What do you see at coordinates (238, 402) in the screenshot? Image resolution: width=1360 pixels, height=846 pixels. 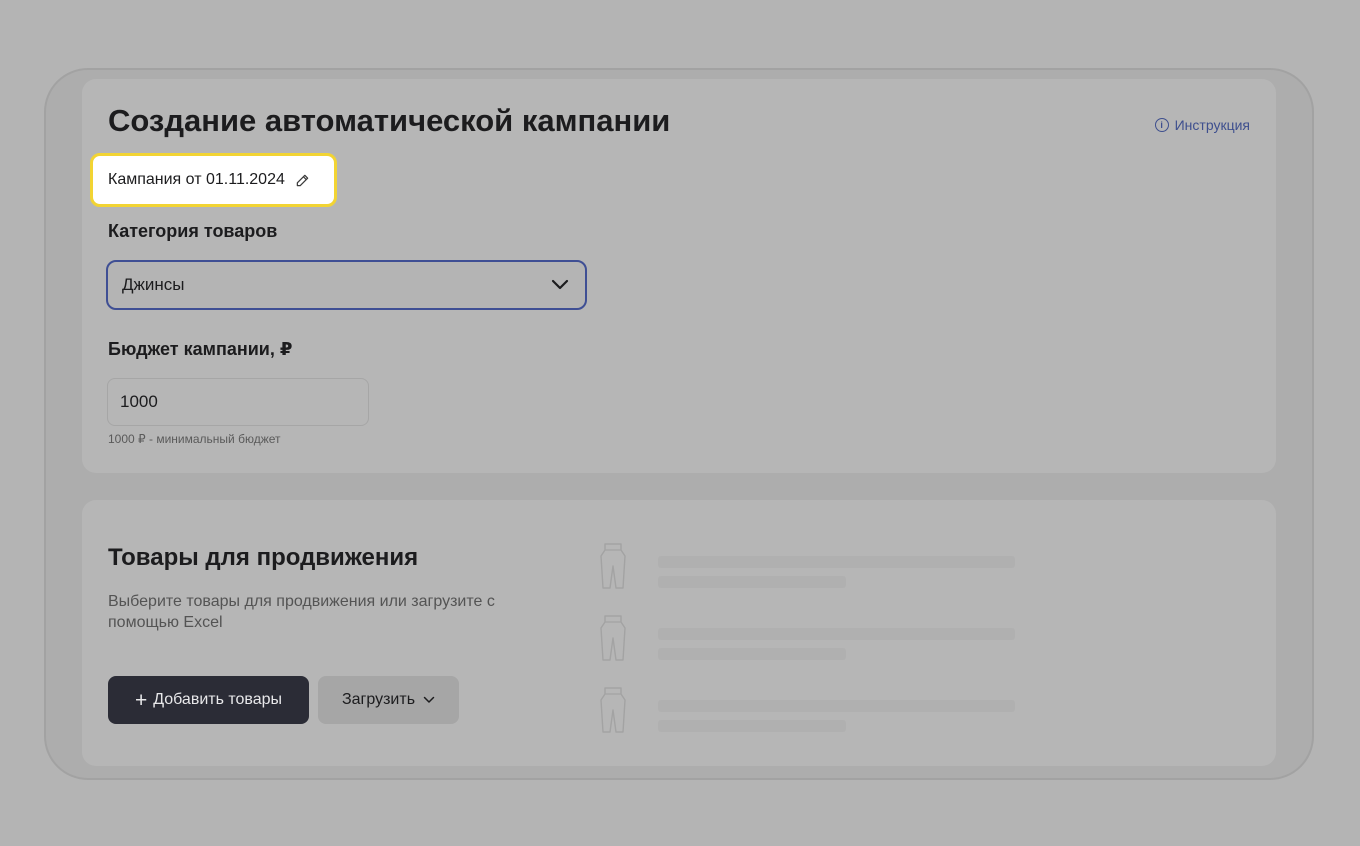 I see `budget-input` at bounding box center [238, 402].